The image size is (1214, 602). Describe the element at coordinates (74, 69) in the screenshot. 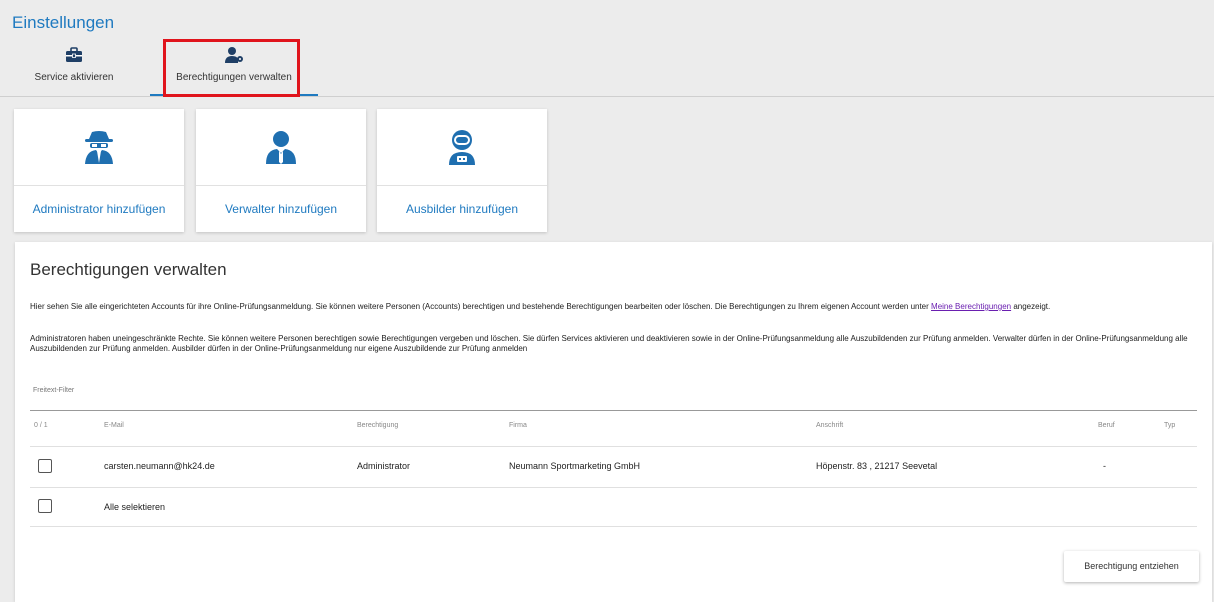

I see `tab-service-aktivieren: Service aktivieren` at that location.